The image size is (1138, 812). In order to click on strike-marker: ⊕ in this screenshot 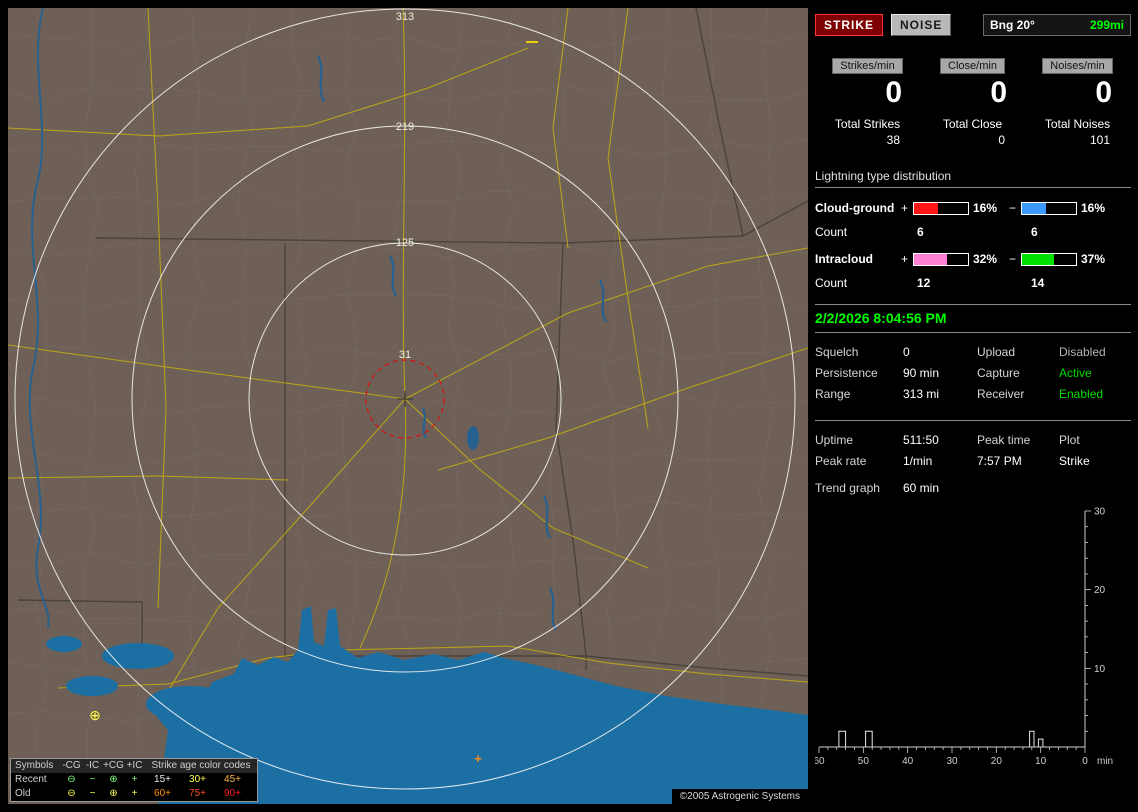, I will do `click(95, 715)`.